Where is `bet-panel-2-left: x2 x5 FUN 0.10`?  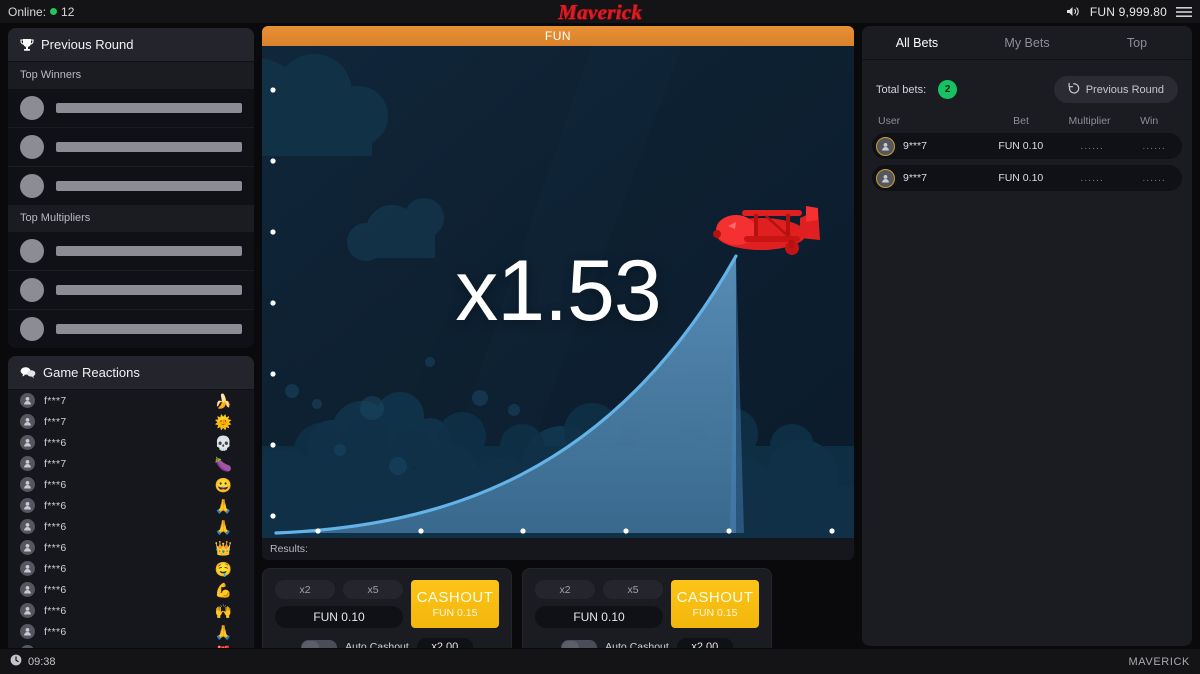 bet-panel-2-left: x2 x5 FUN 0.10 is located at coordinates (599, 604).